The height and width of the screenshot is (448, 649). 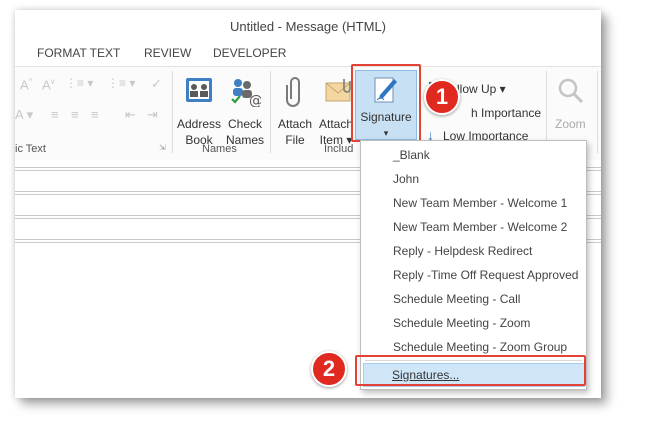 What do you see at coordinates (570, 124) in the screenshot?
I see `zoom-button: Zoom` at bounding box center [570, 124].